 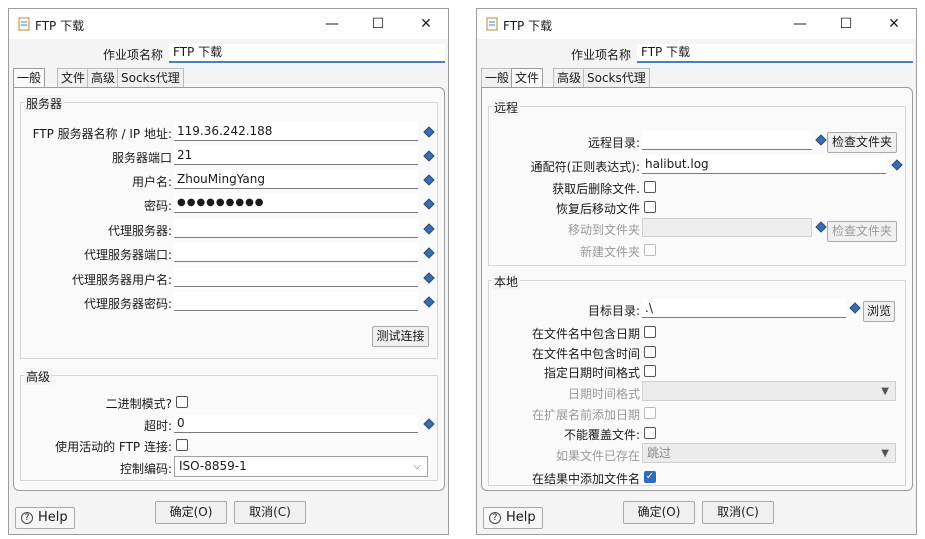 What do you see at coordinates (585, 334) in the screenshot?
I see `include-date-label: 在文件名中包含日期` at bounding box center [585, 334].